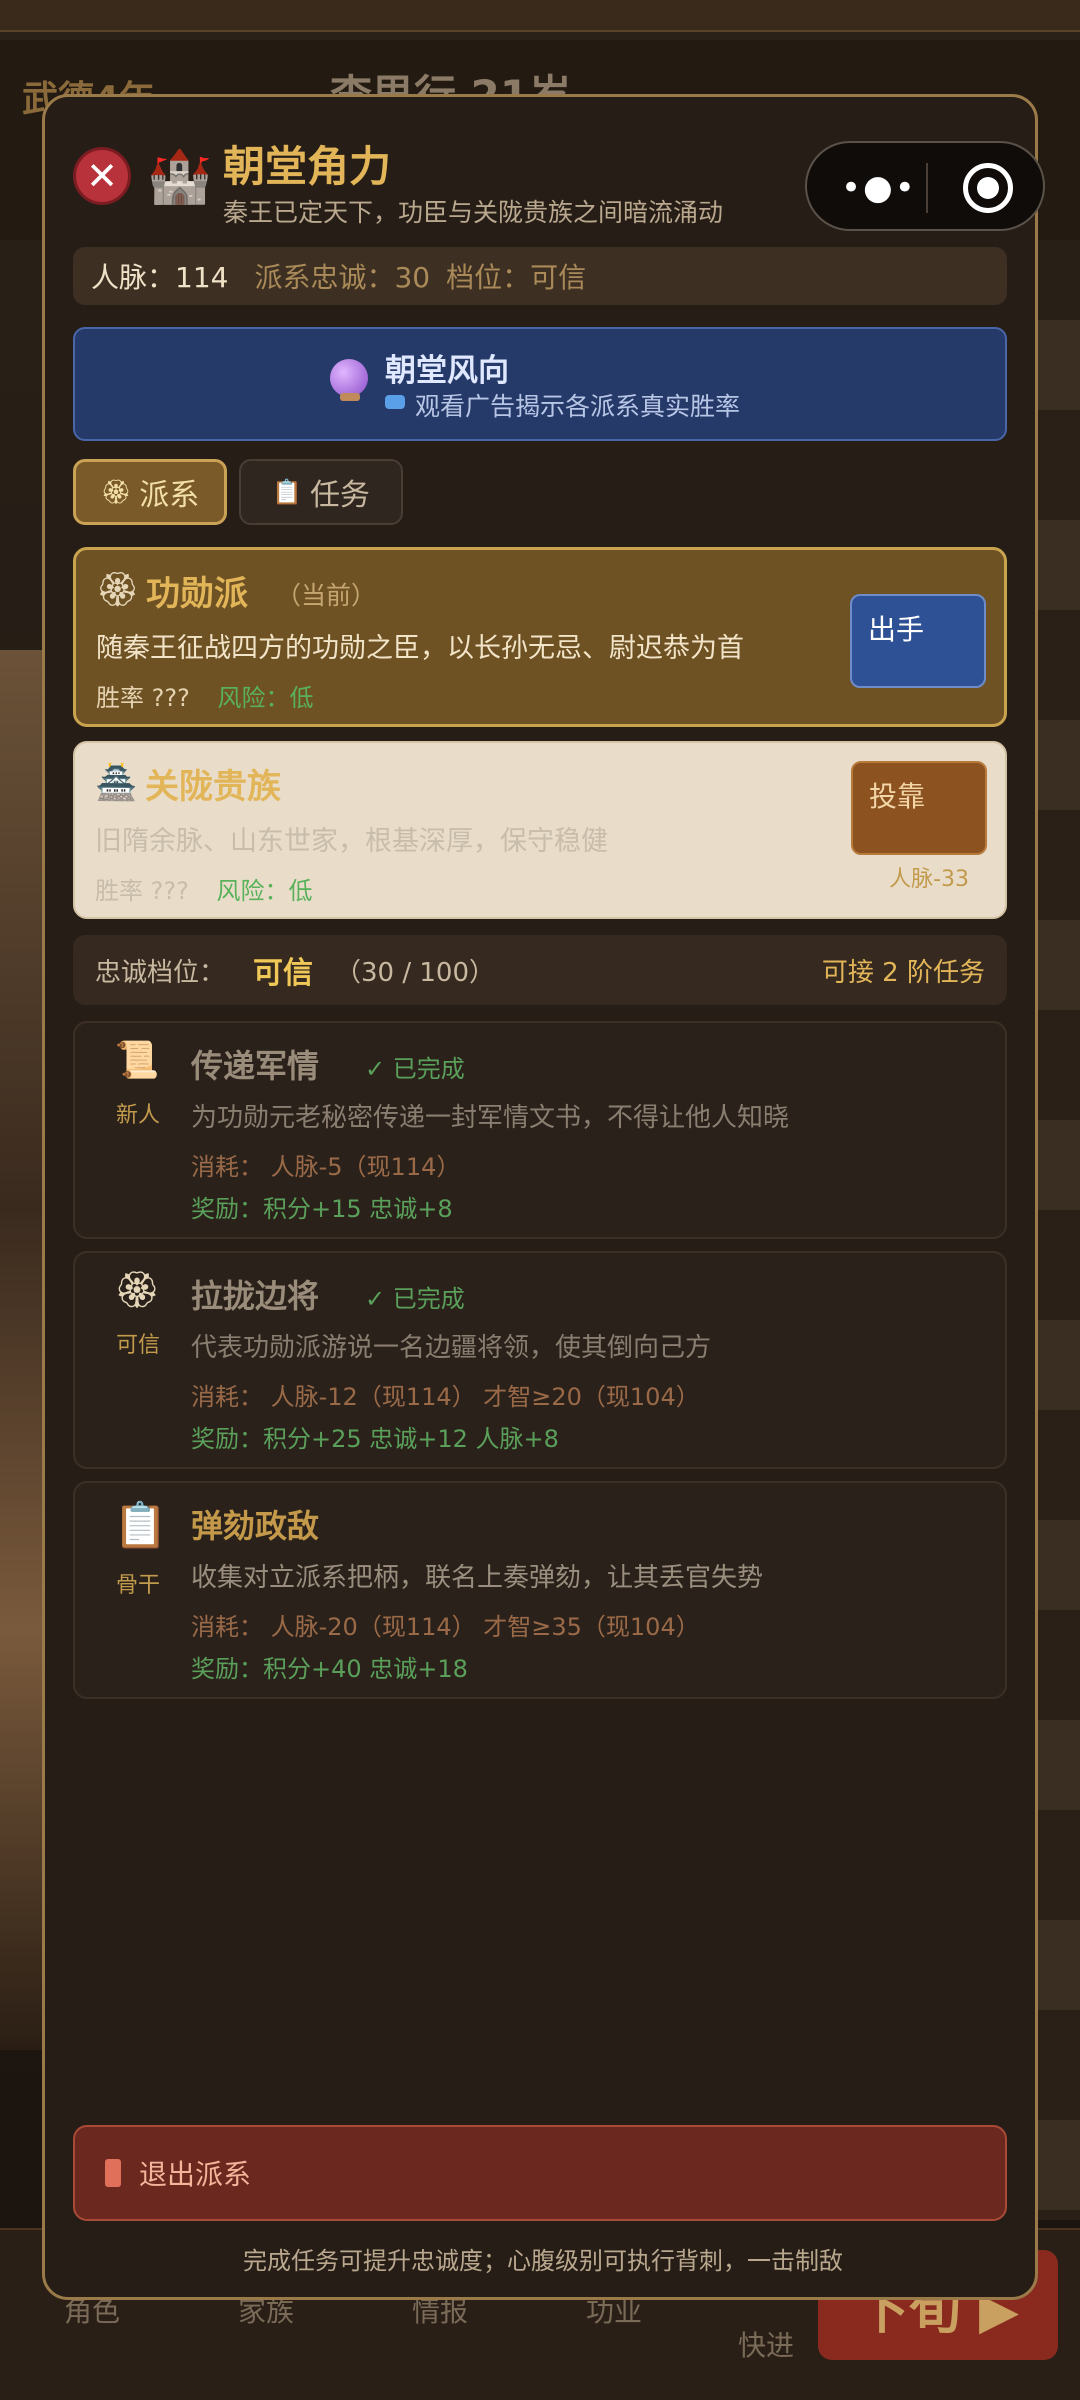 The image size is (1080, 2400). What do you see at coordinates (283, 973) in the screenshot?
I see `loyalty-tier-name: 可信` at bounding box center [283, 973].